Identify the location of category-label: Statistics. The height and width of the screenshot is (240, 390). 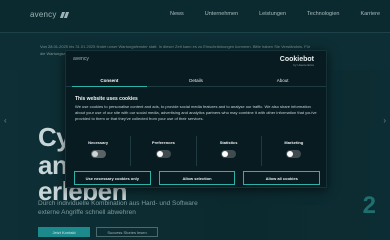
(228, 142).